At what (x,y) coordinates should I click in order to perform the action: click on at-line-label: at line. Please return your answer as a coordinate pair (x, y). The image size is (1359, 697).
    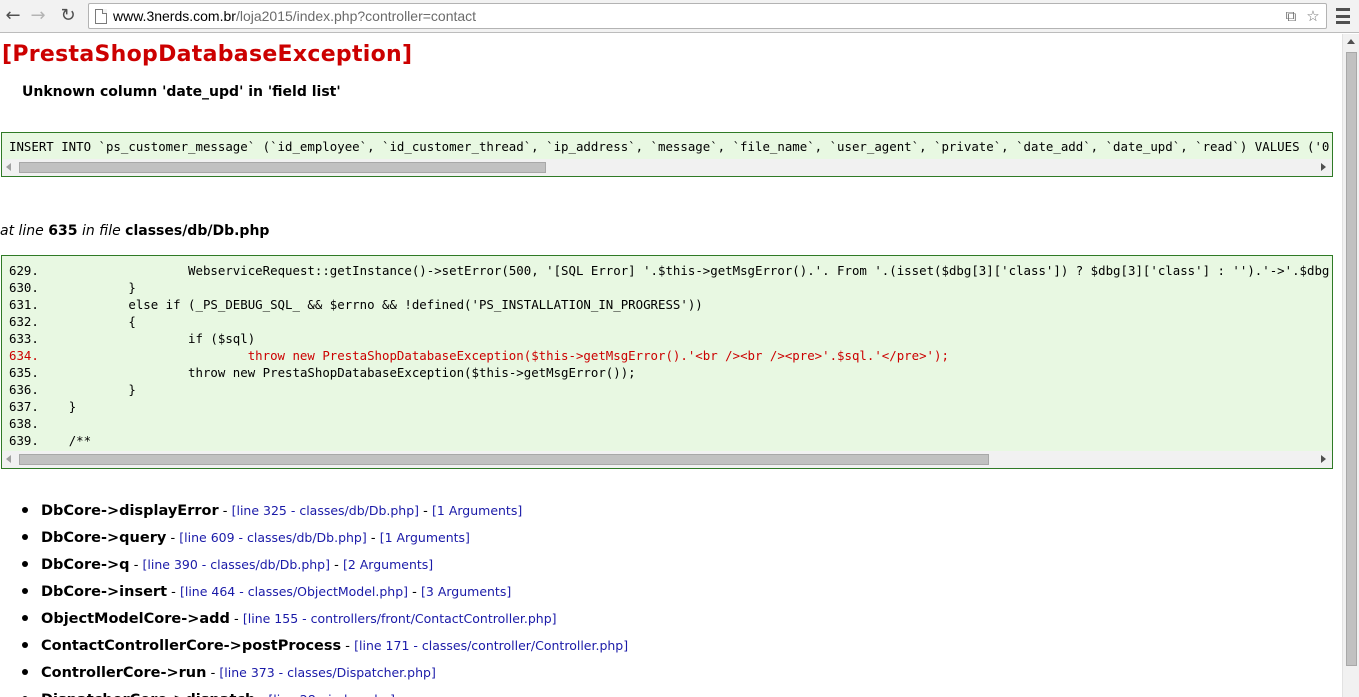
    Looking at the image, I should click on (22, 231).